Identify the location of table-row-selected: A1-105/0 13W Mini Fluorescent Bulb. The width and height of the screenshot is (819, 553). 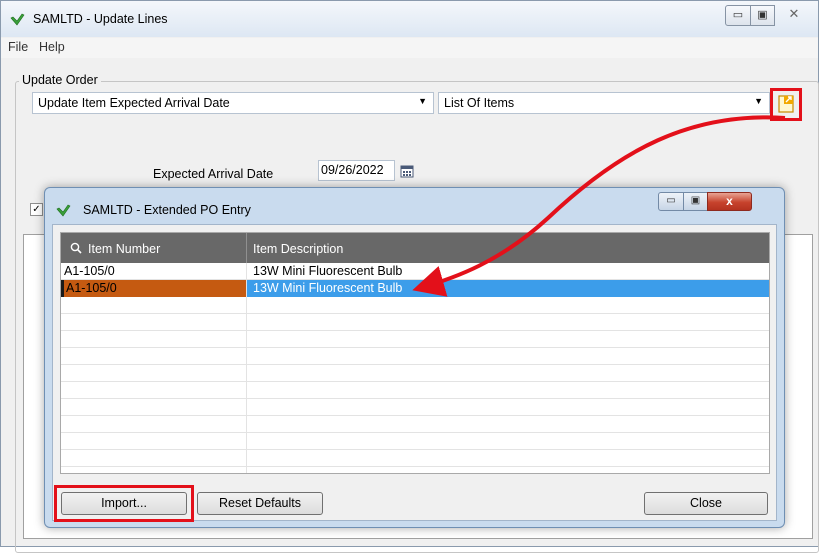
(415, 288).